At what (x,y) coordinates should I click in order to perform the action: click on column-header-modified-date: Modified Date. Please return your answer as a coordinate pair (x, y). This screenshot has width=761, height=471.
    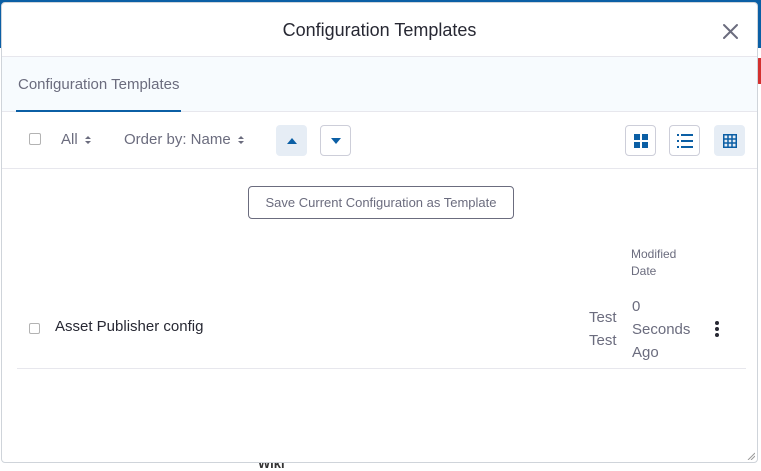
    Looking at the image, I should click on (661, 263).